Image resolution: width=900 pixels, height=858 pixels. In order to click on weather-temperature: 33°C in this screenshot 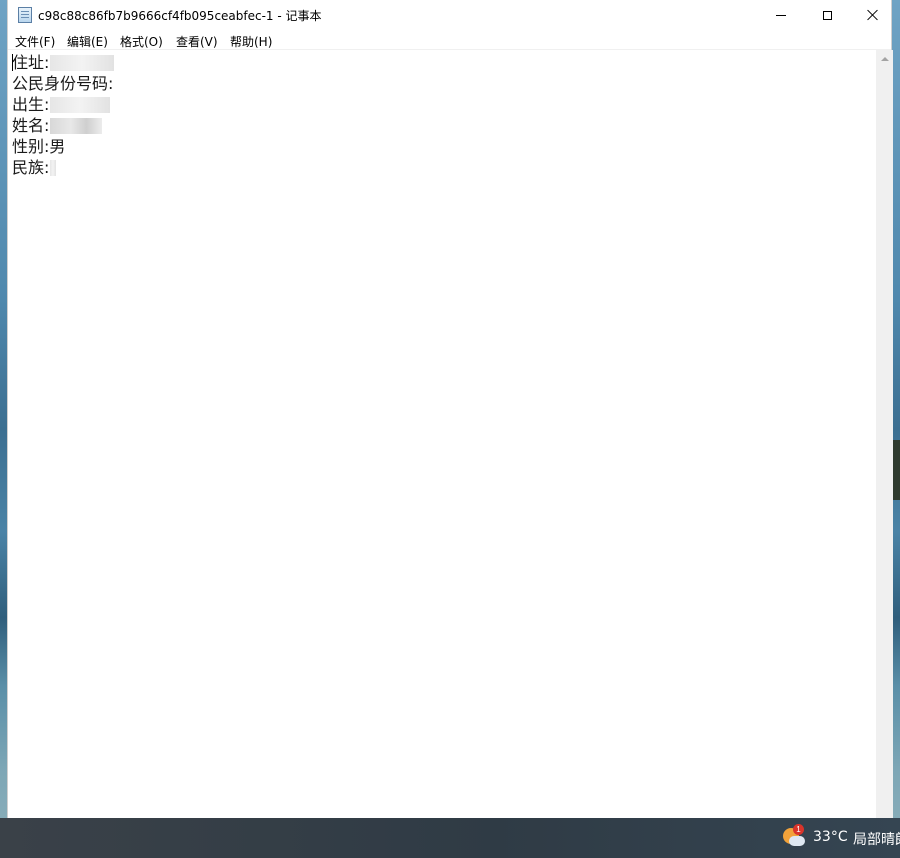, I will do `click(830, 837)`.